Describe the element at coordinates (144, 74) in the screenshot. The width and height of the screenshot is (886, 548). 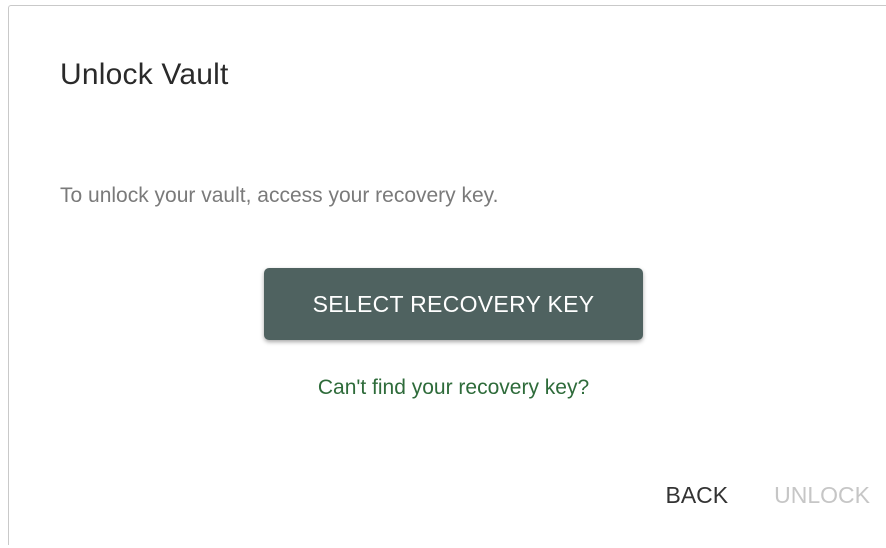
I see `dialog-title: Unlock Vault` at that location.